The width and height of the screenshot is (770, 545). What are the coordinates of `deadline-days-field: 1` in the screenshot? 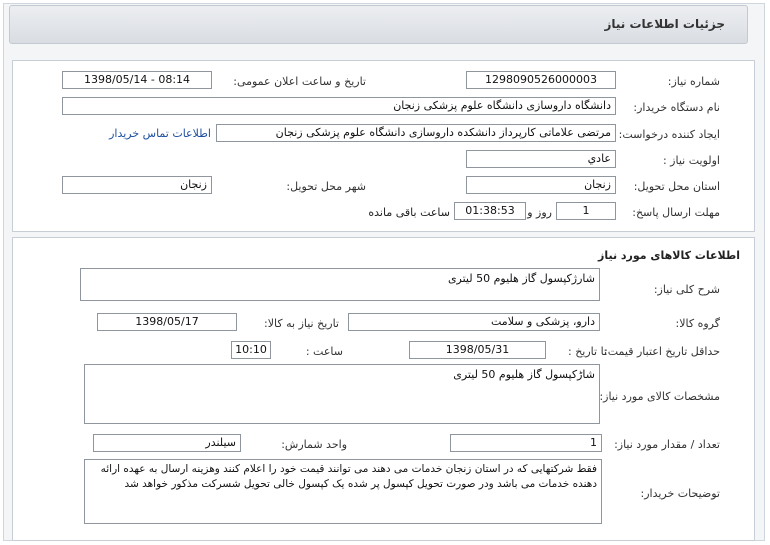 It's located at (586, 211).